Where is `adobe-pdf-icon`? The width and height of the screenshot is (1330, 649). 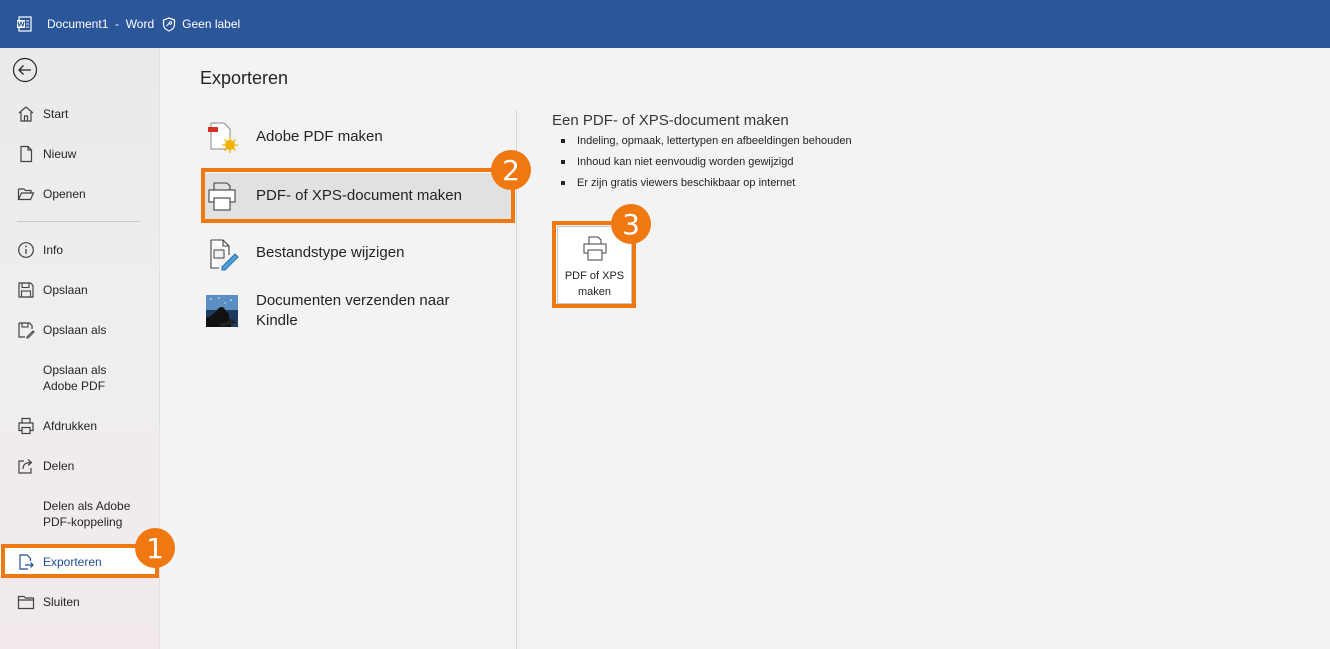 adobe-pdf-icon is located at coordinates (223, 137).